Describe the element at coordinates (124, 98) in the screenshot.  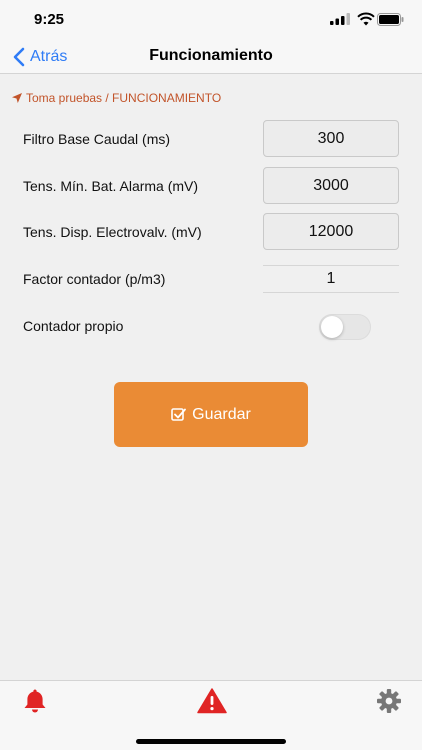
I see `breadcrumb-text: Toma pruebas / FUNCIONAMIENTO` at that location.